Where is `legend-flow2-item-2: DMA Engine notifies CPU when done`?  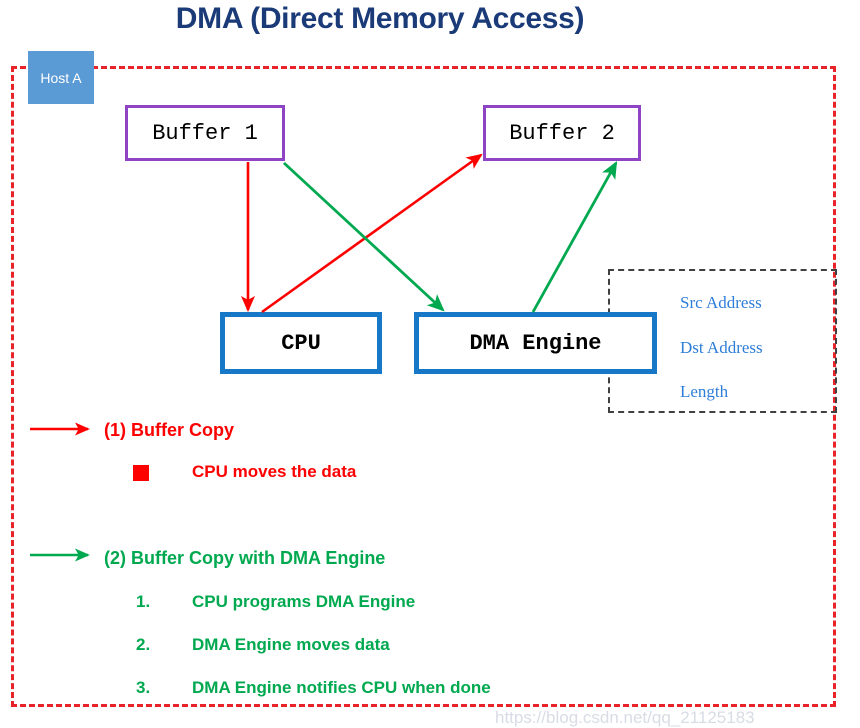 legend-flow2-item-2: DMA Engine notifies CPU when done is located at coordinates (341, 687).